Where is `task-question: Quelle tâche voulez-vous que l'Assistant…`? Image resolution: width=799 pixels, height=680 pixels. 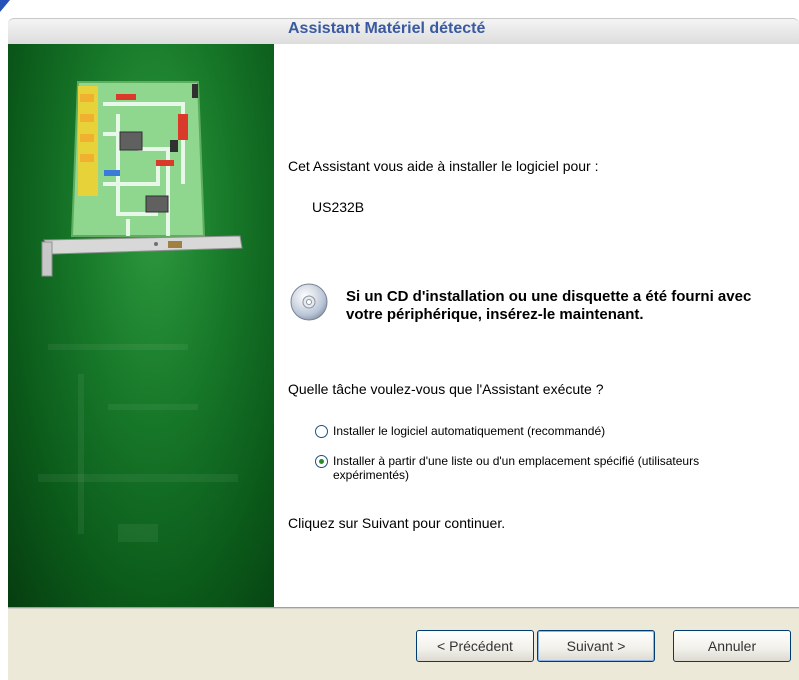
task-question: Quelle tâche voulez-vous que l'Assistant… is located at coordinates (446, 389).